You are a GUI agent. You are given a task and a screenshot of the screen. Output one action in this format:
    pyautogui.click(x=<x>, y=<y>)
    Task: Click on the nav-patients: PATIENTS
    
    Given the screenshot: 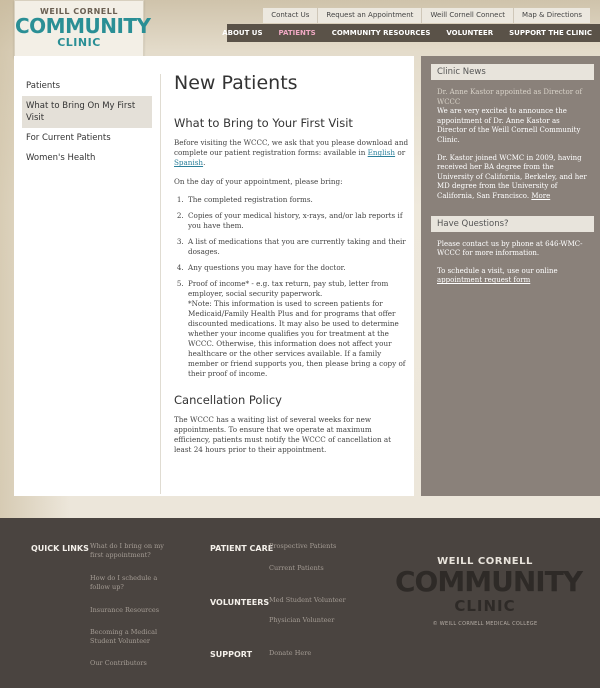 What is the action you would take?
    pyautogui.click(x=297, y=33)
    